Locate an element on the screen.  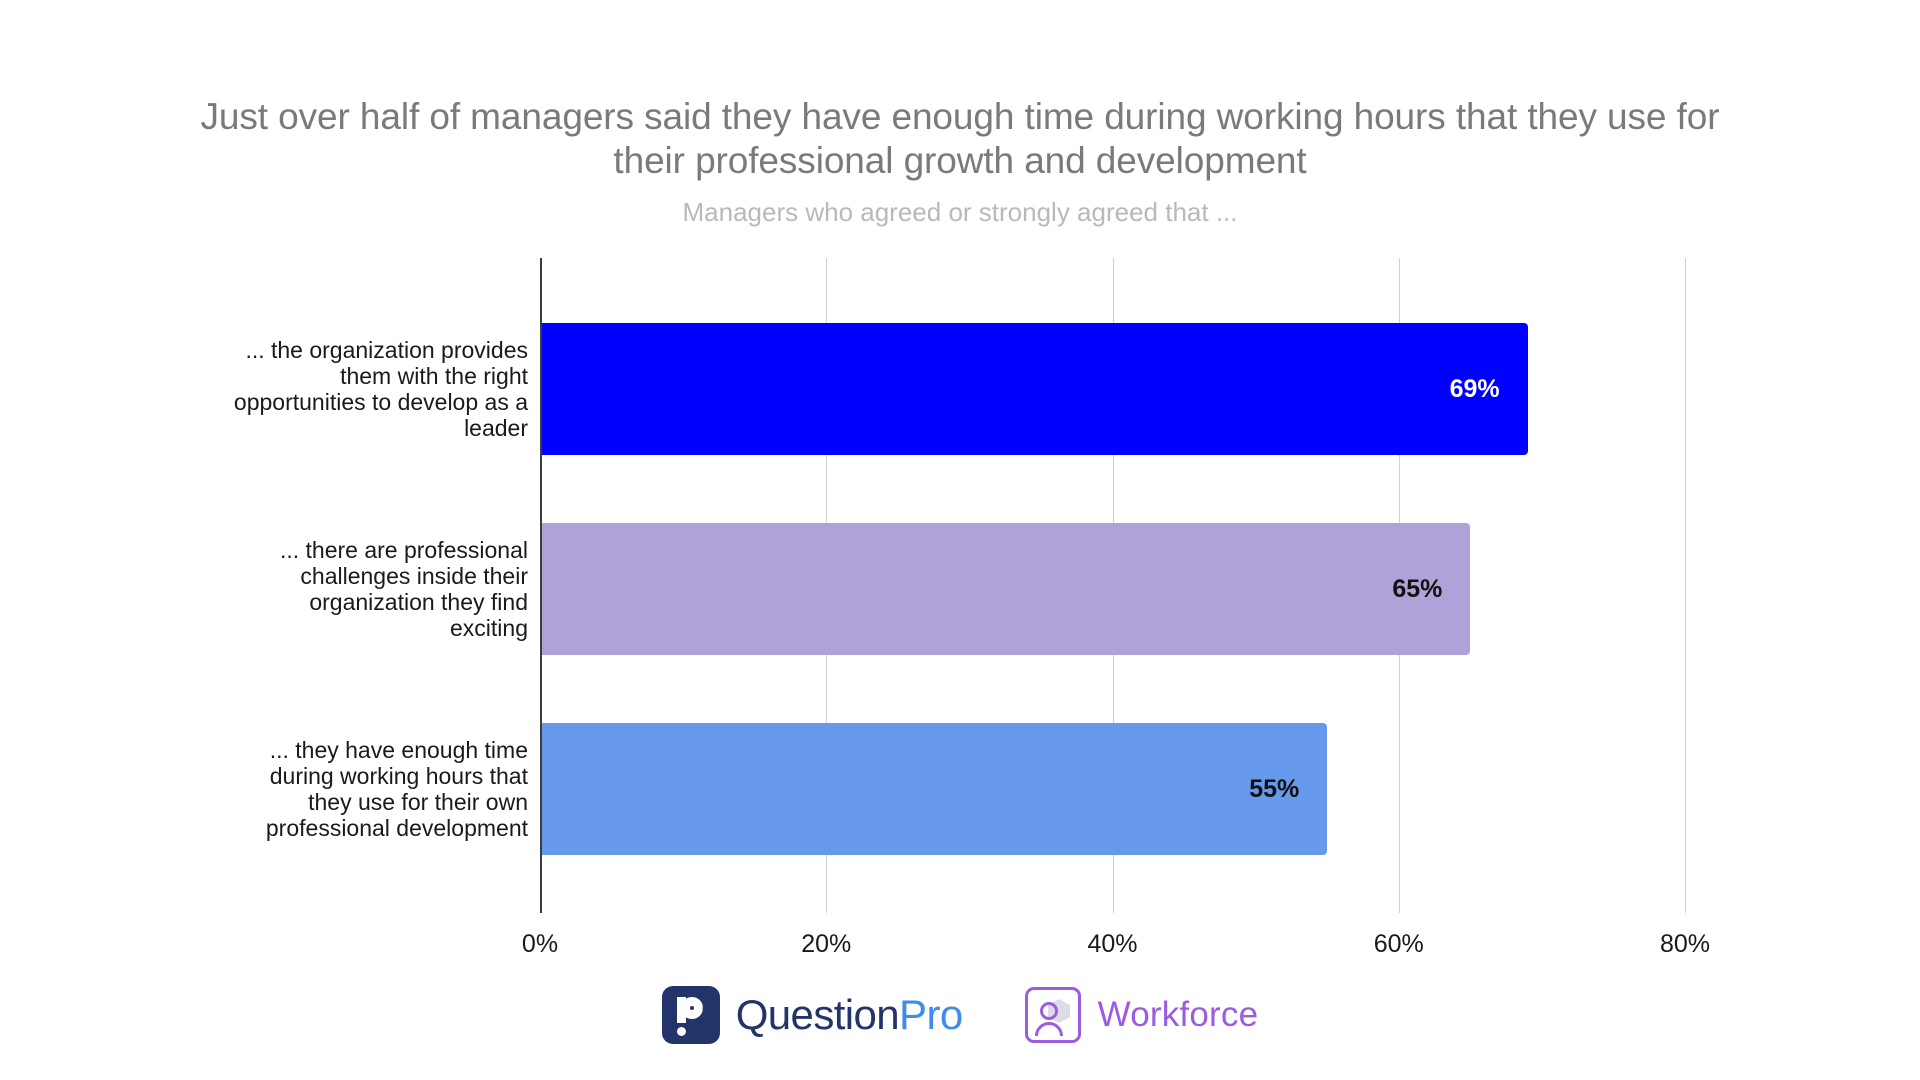
workforce-logo-mark-icon is located at coordinates (1052, 1015).